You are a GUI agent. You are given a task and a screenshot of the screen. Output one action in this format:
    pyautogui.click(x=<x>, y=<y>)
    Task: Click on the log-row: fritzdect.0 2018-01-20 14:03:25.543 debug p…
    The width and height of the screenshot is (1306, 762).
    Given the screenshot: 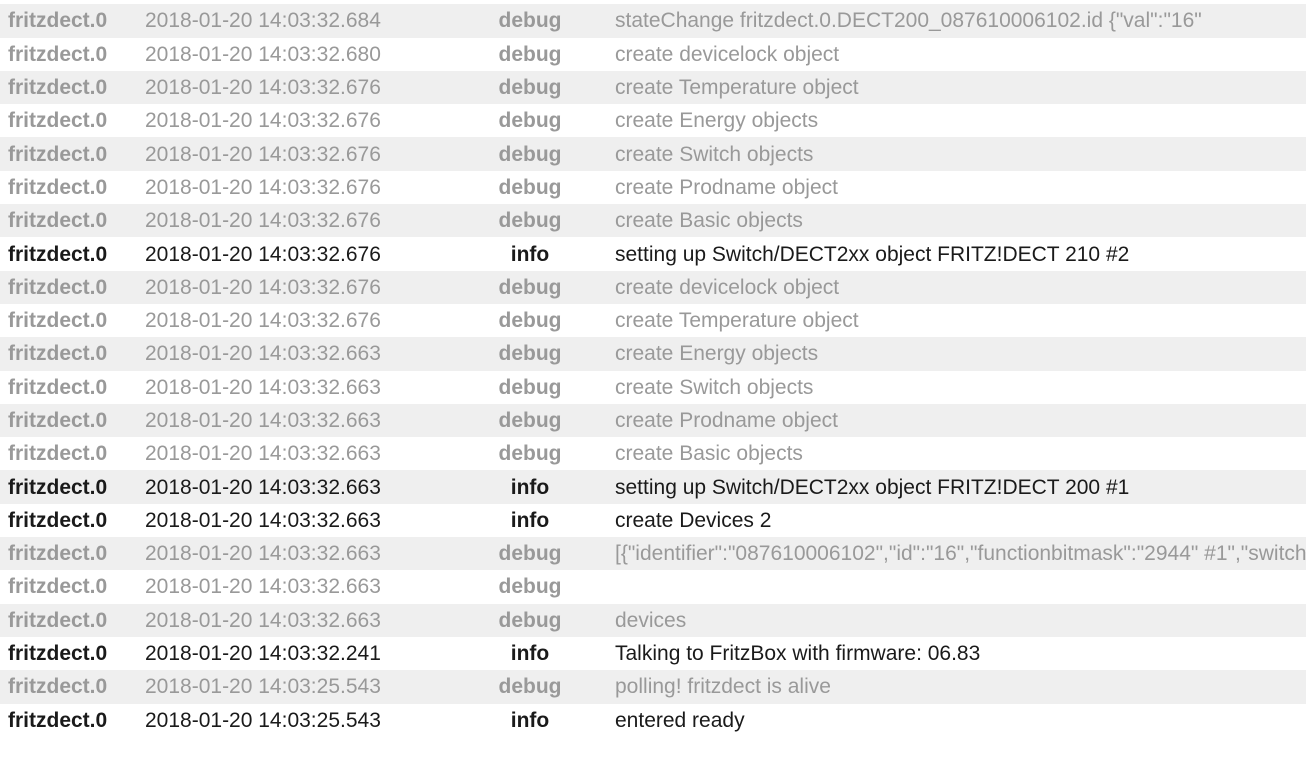 What is the action you would take?
    pyautogui.click(x=653, y=687)
    